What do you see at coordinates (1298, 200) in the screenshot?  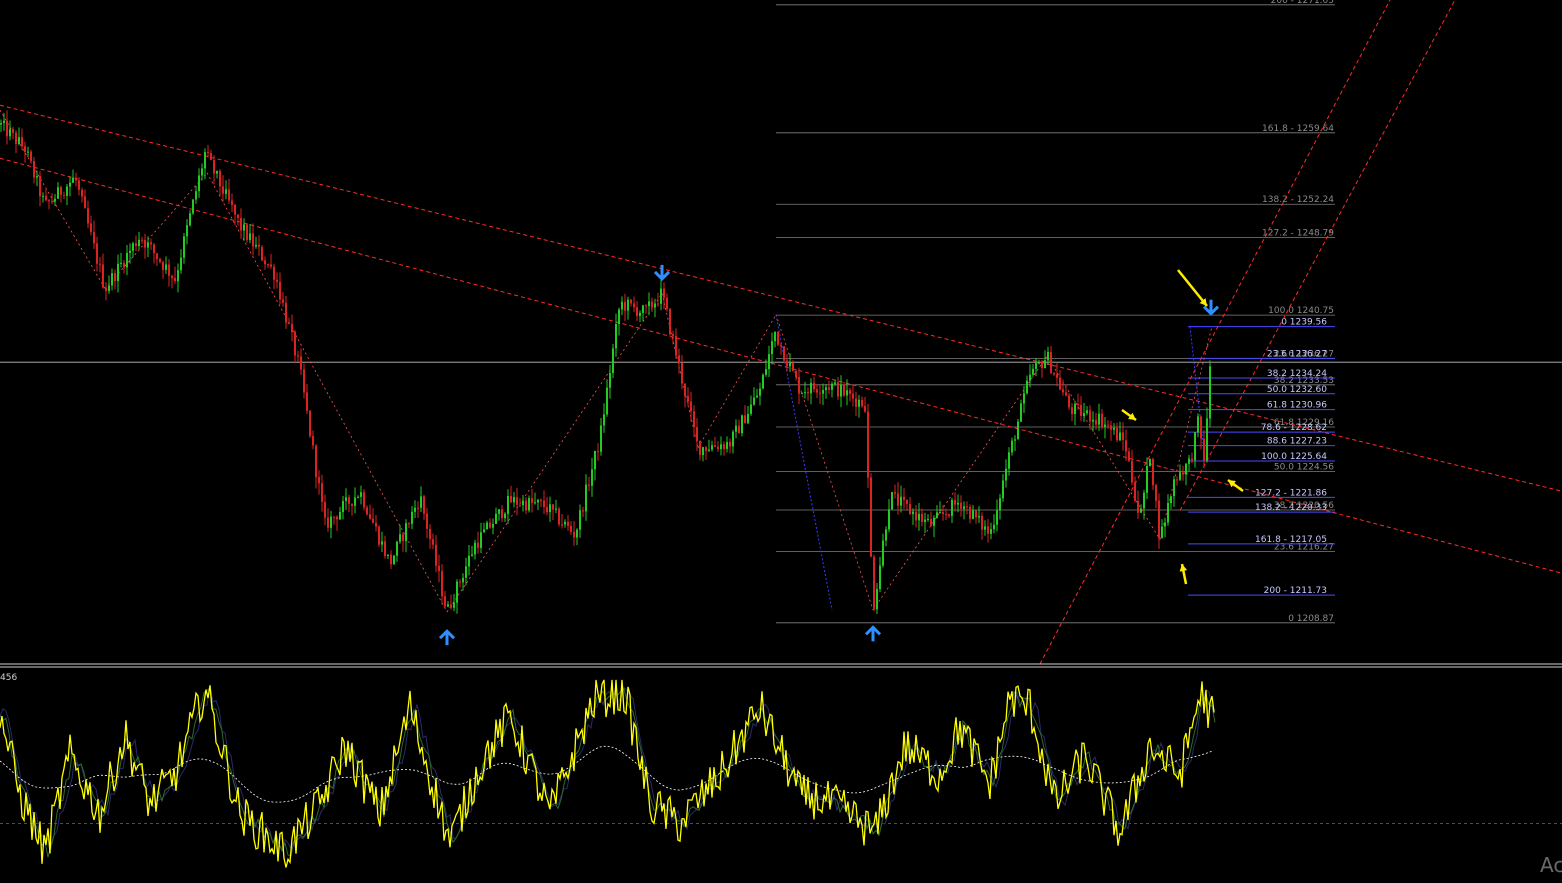 I see `fib-grey-label: 138.2 - 1252.24` at bounding box center [1298, 200].